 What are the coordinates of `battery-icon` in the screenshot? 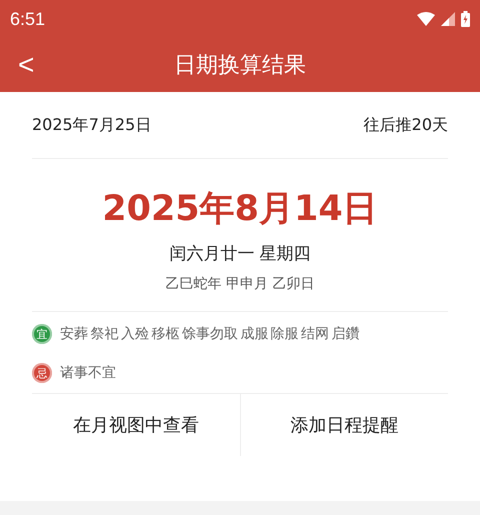 It's located at (465, 19).